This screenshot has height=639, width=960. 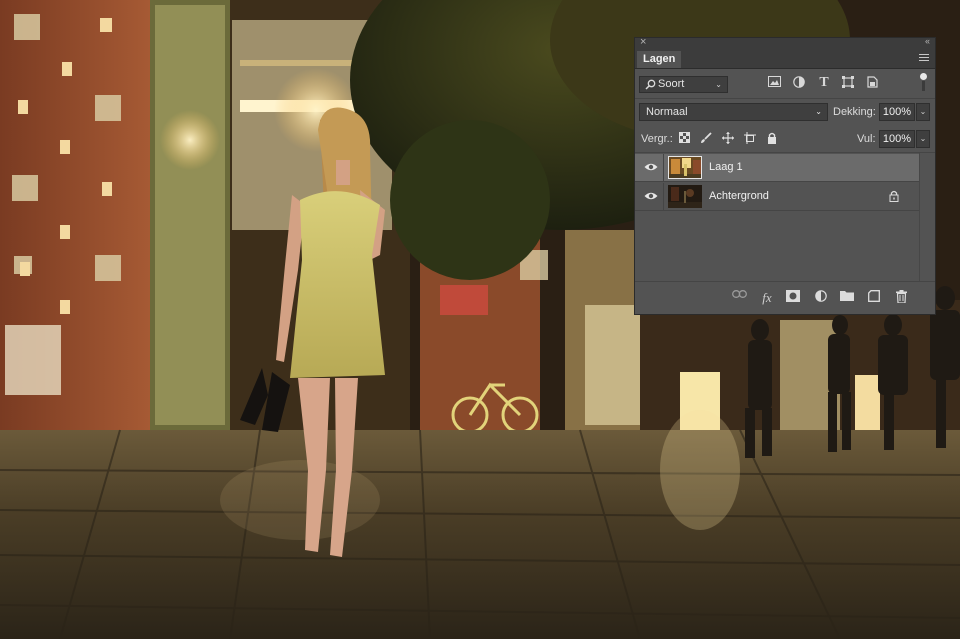 What do you see at coordinates (923, 82) in the screenshot?
I see `filter-toggle-switch` at bounding box center [923, 82].